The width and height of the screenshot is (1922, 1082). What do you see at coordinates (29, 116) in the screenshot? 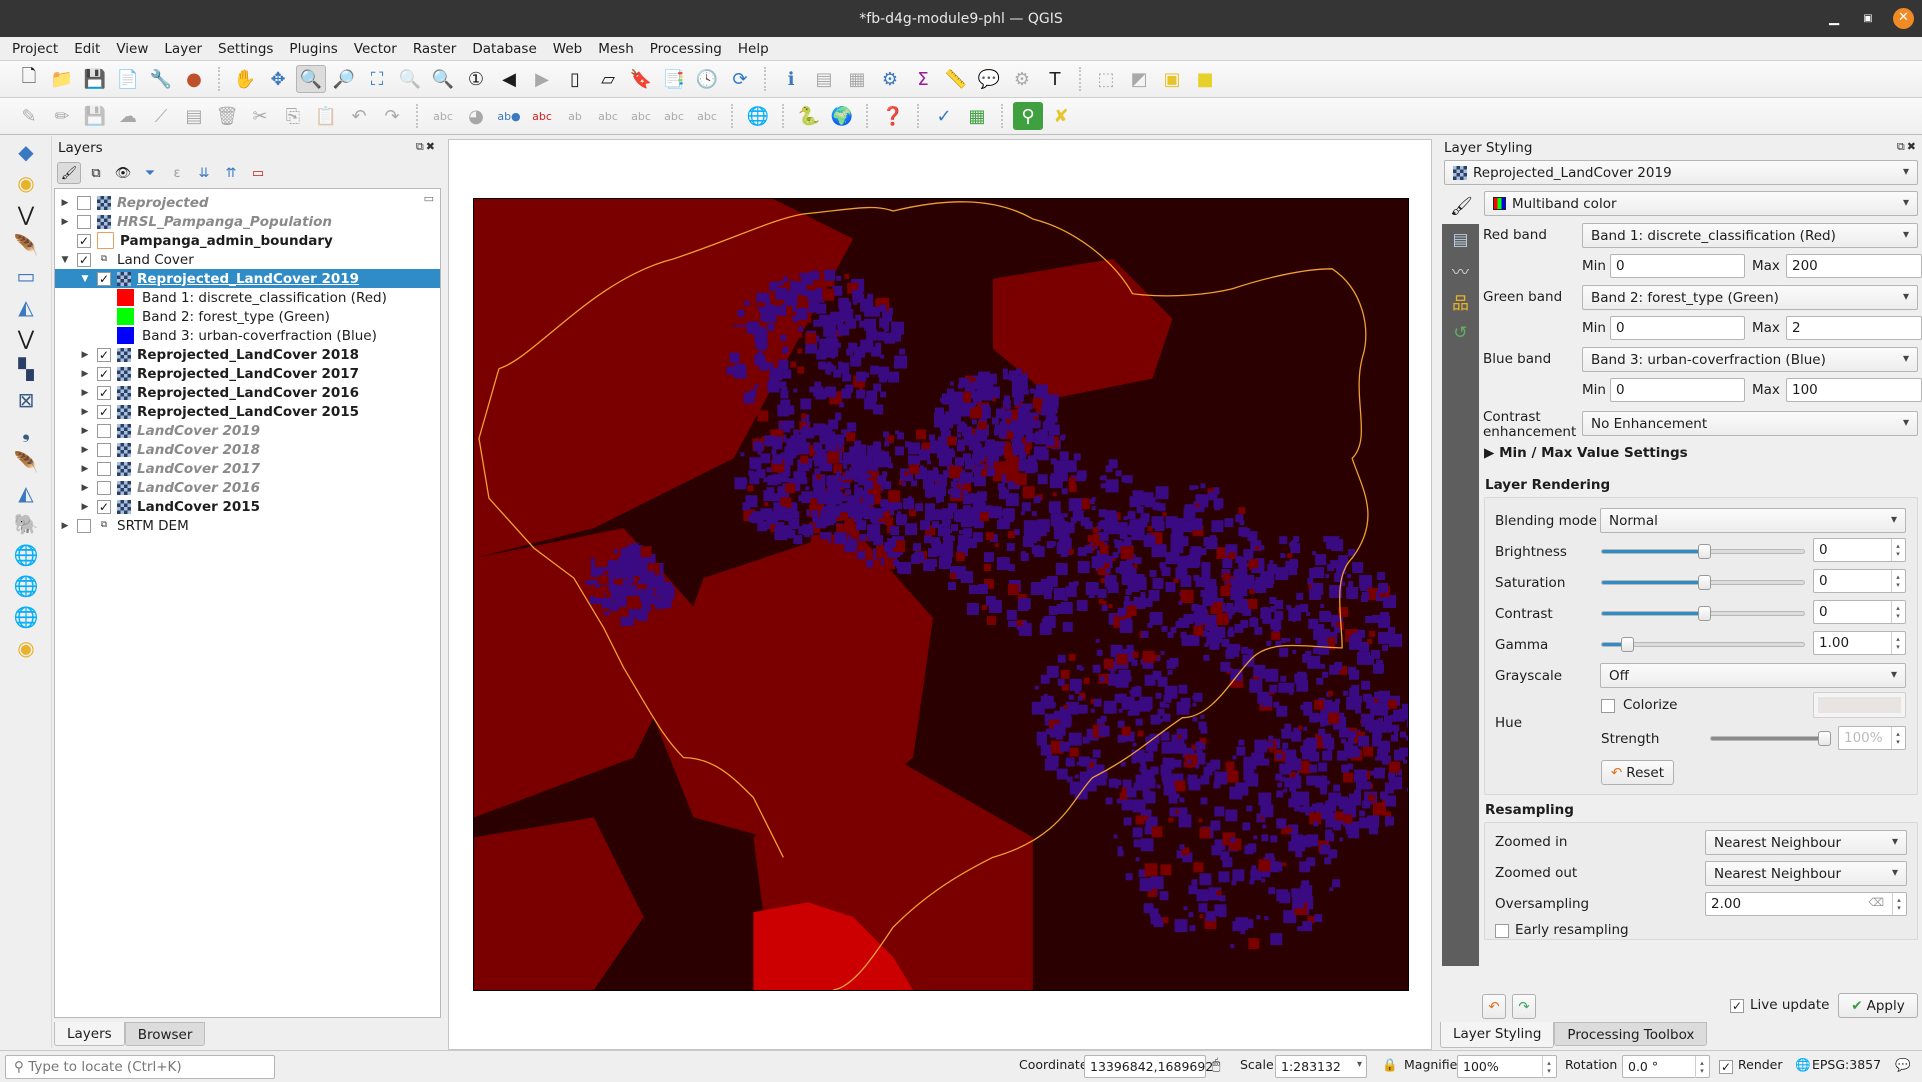
I see `current-edits-icon: ✎` at bounding box center [29, 116].